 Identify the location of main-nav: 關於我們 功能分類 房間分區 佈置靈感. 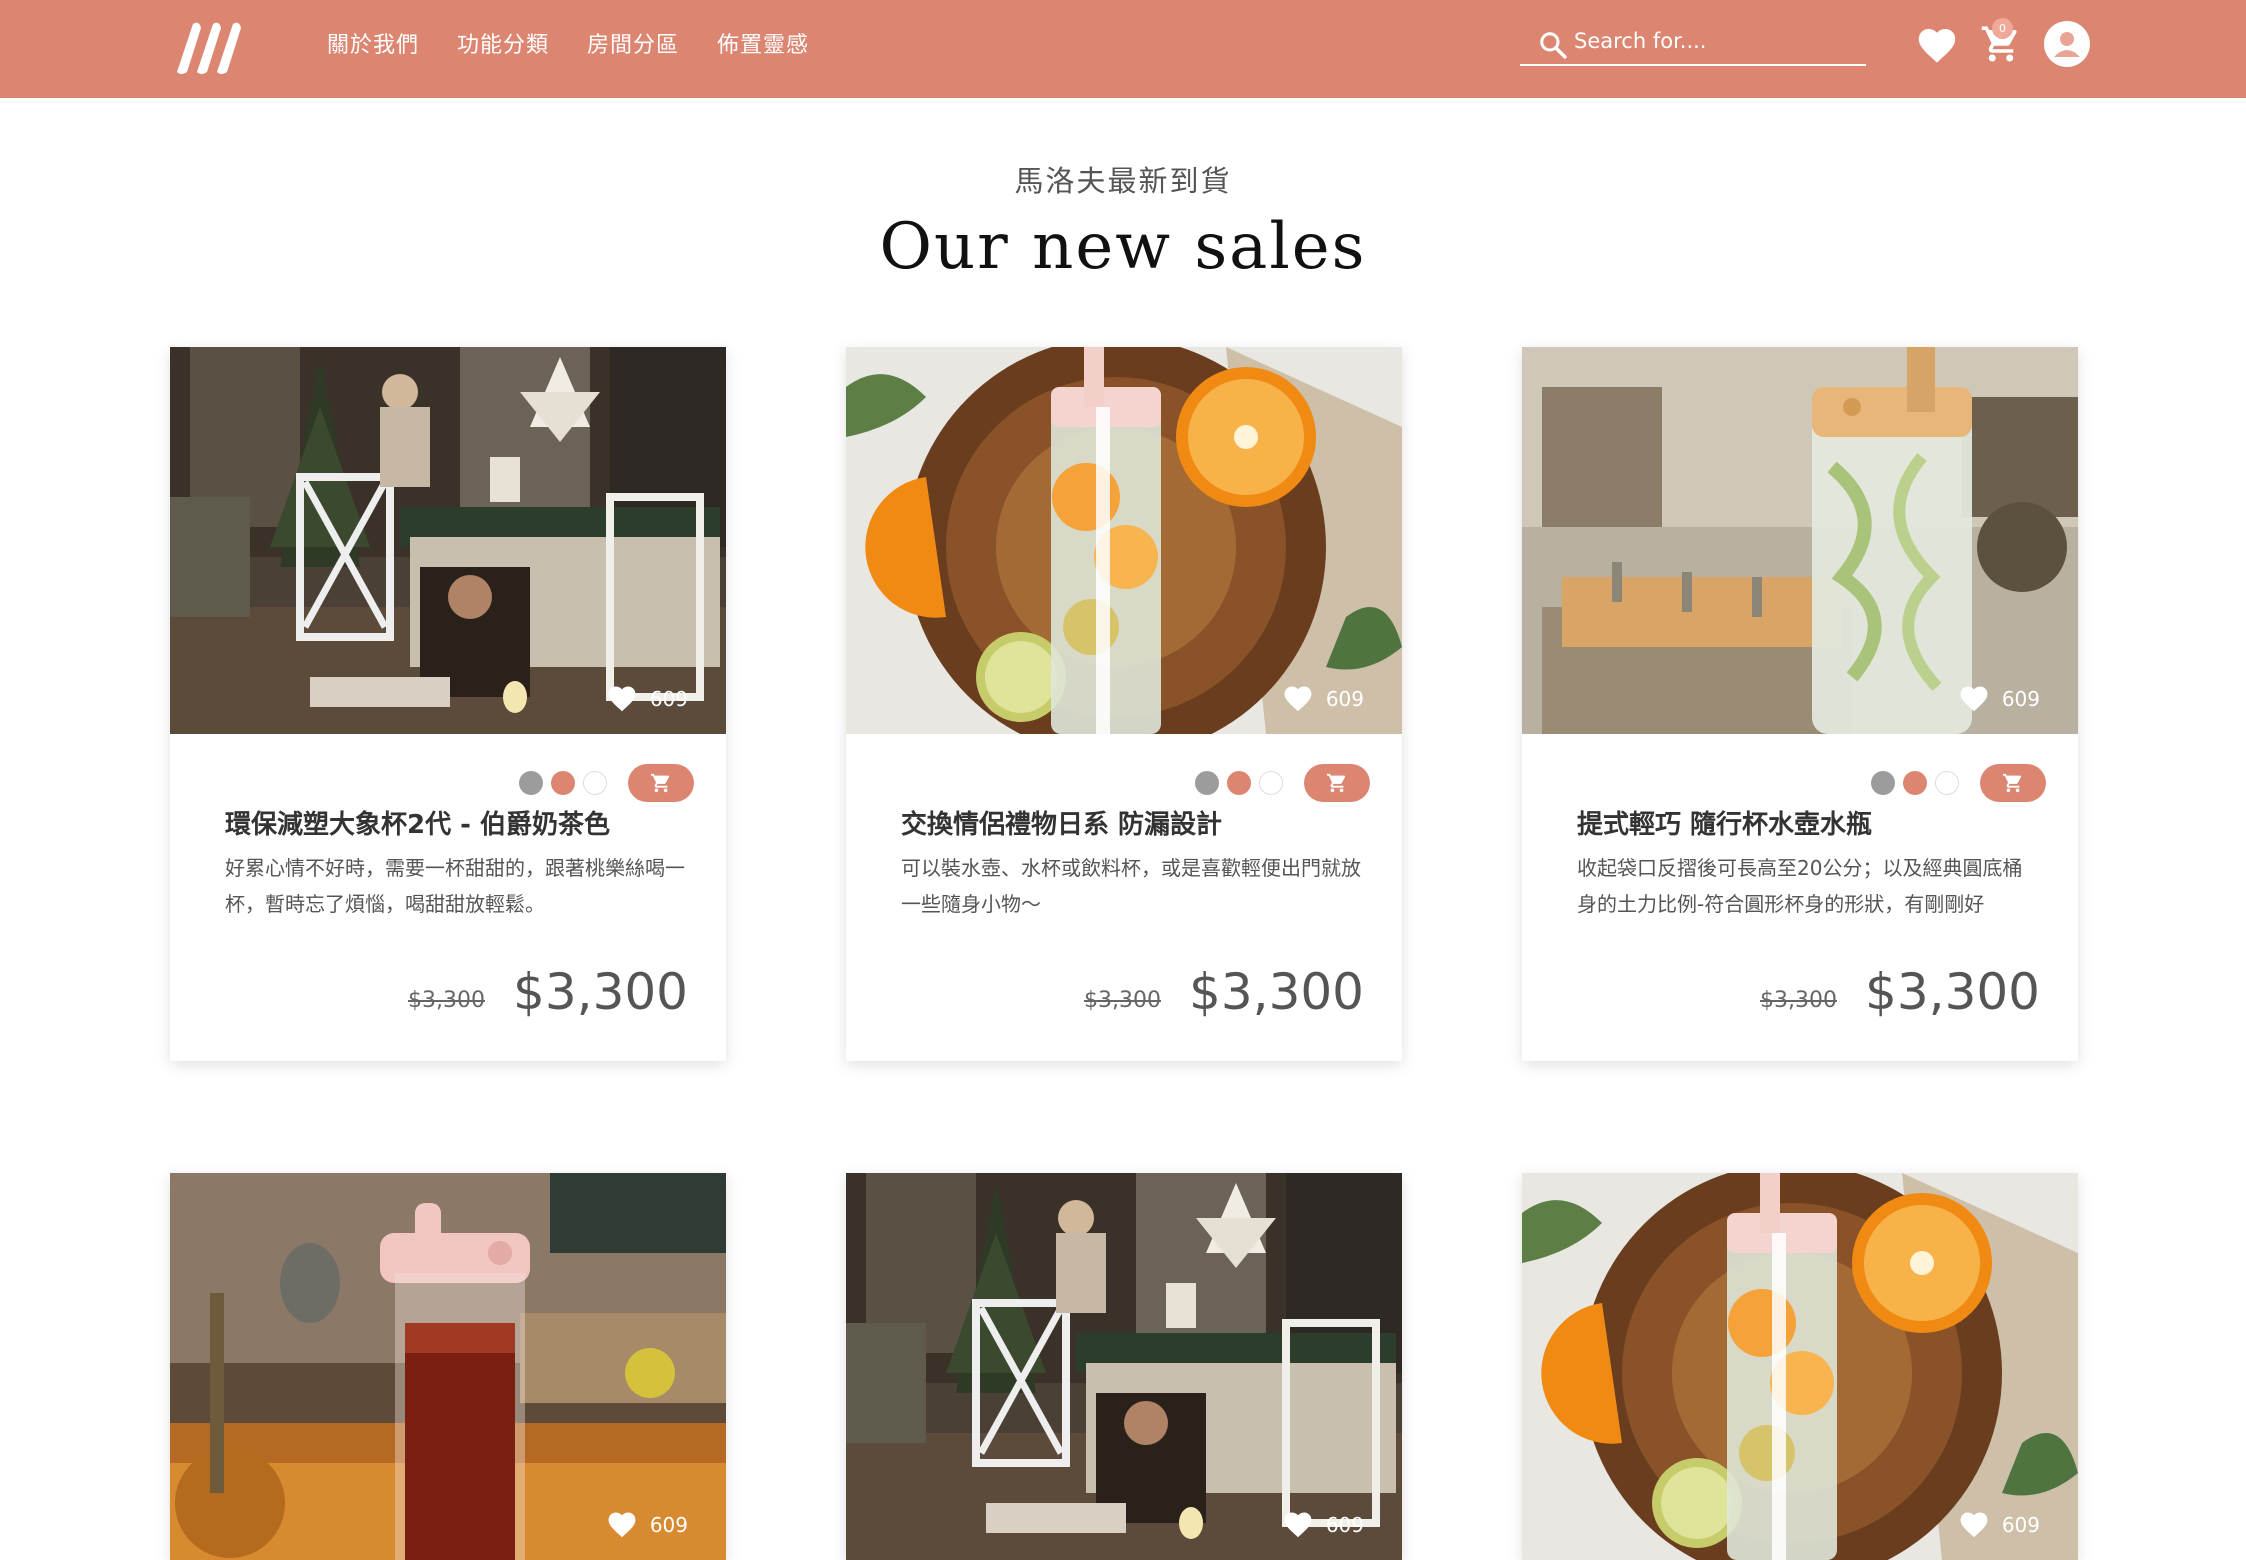
(568, 46).